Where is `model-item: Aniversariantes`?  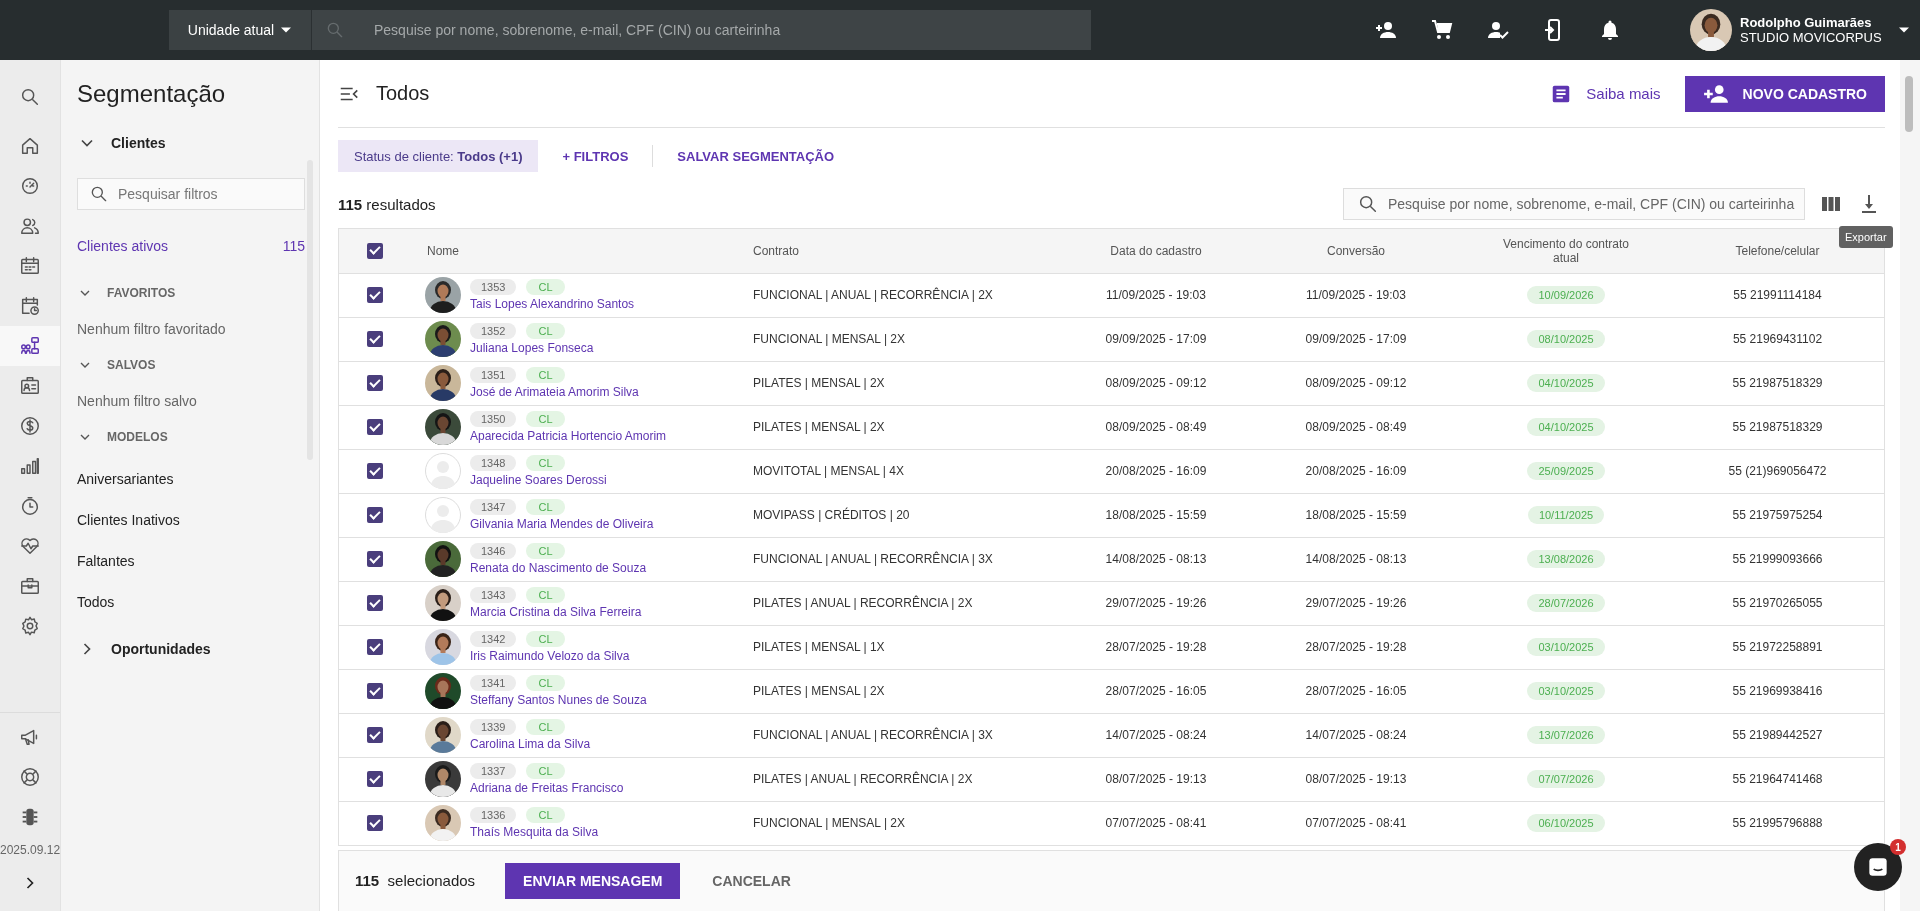
model-item: Aniversariantes is located at coordinates (191, 478).